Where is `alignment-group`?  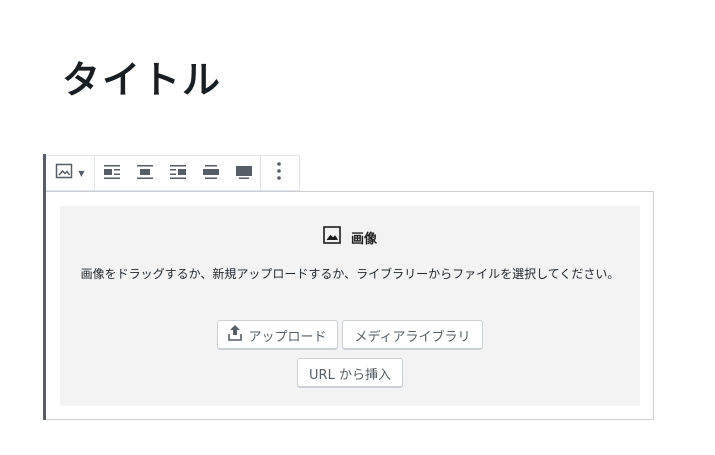
alignment-group is located at coordinates (178, 173).